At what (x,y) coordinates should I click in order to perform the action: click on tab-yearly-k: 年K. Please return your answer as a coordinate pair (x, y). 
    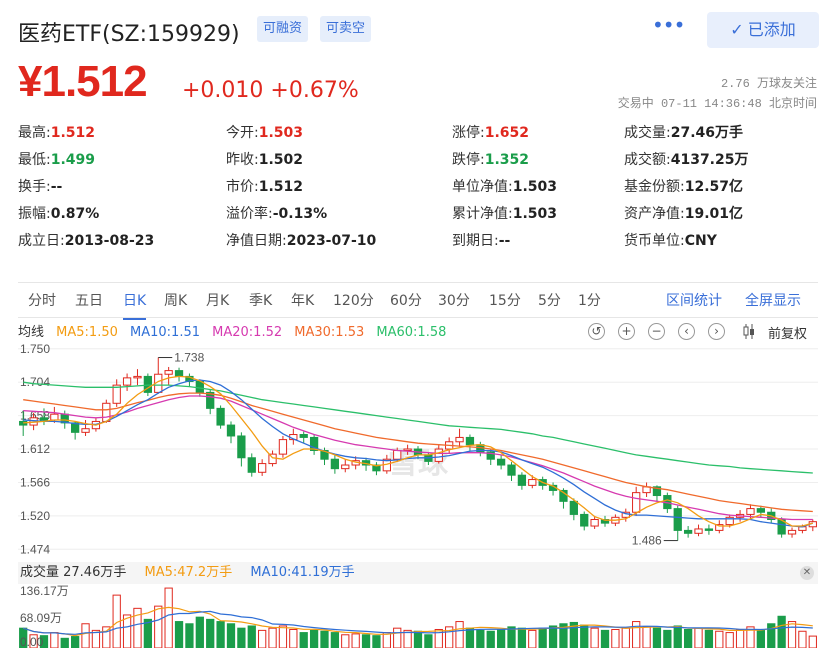
    Looking at the image, I should click on (302, 301).